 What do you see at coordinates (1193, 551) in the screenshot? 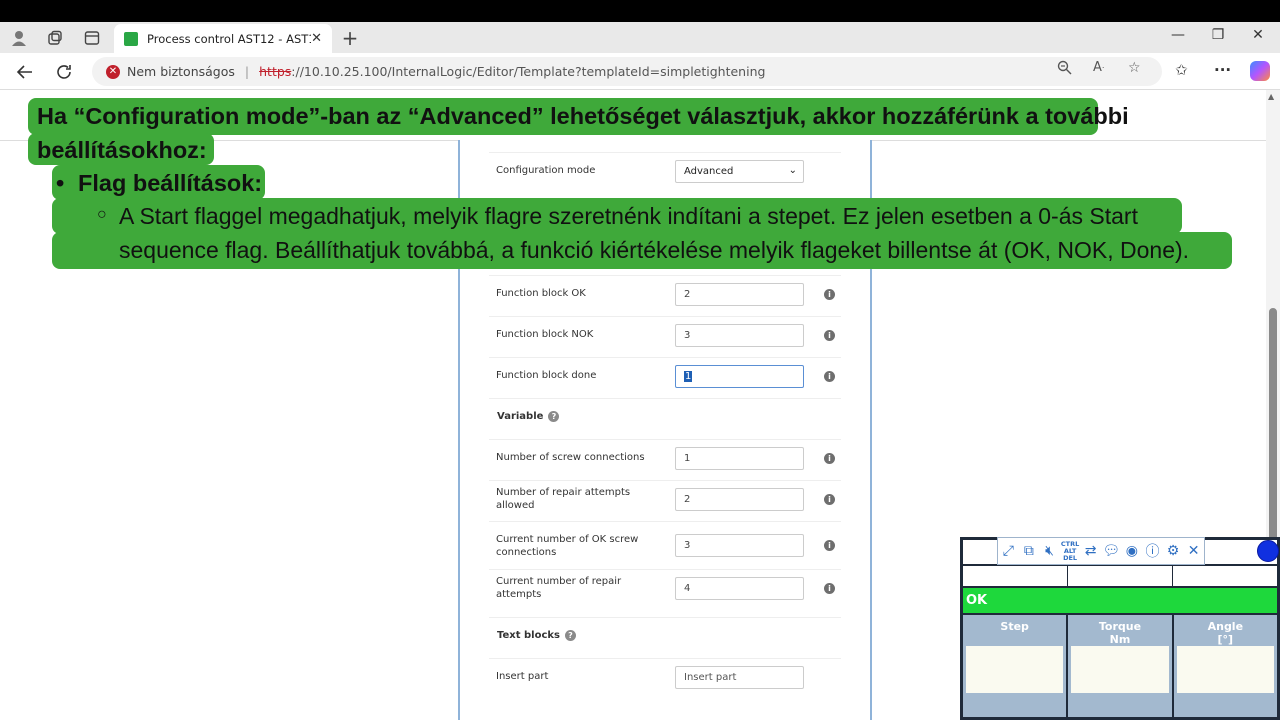
I see `close-icon: ✕` at bounding box center [1193, 551].